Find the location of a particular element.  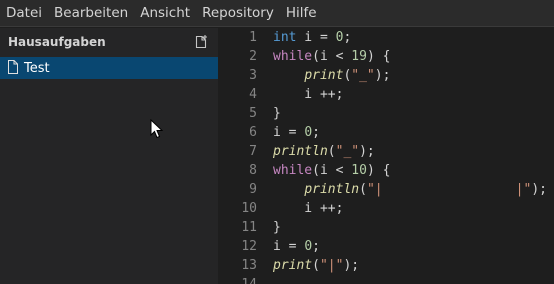

line-number: 10 is located at coordinates (249, 208).